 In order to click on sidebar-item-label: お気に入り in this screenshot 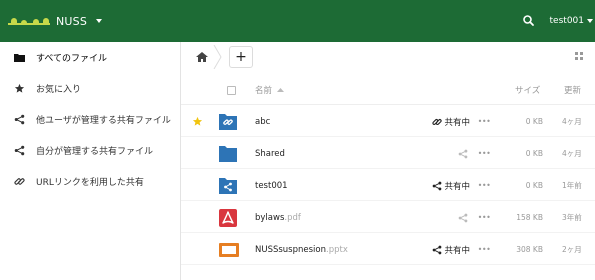, I will do `click(59, 90)`.